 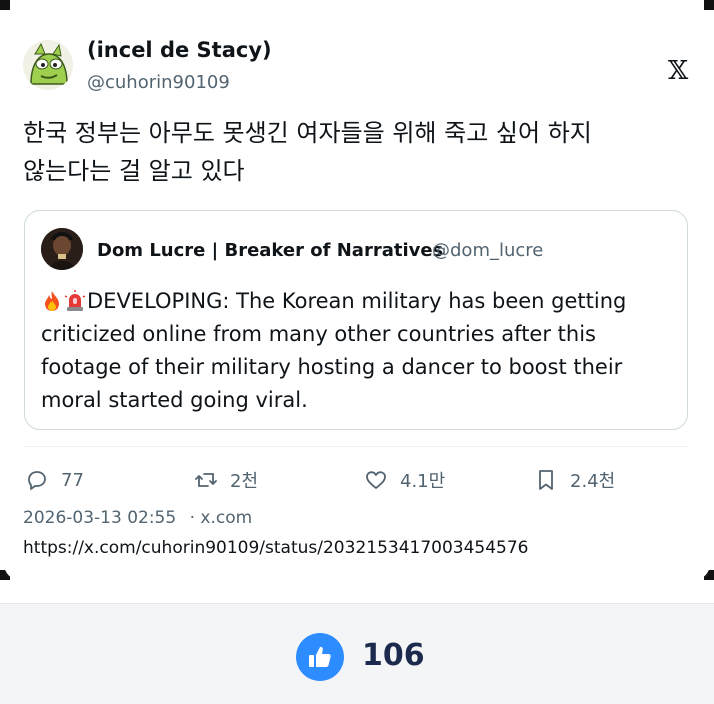 What do you see at coordinates (221, 518) in the screenshot?
I see `source-label: · x.com` at bounding box center [221, 518].